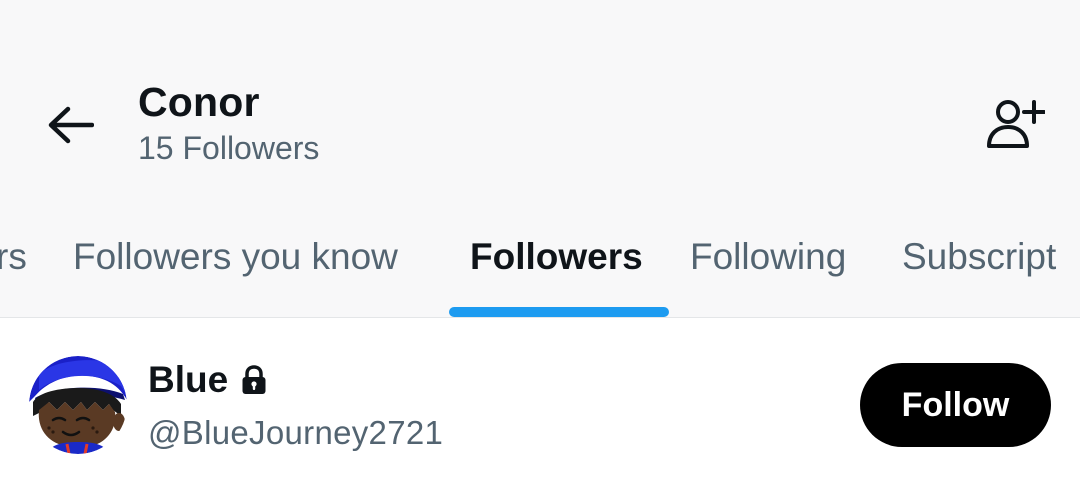 This screenshot has width=1080, height=490. I want to click on tab-followers: Followers, so click(556, 257).